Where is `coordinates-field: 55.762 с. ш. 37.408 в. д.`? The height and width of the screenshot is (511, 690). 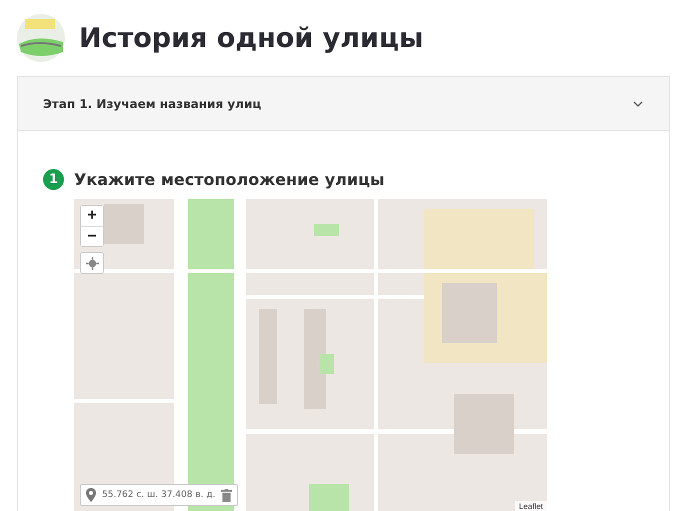
coordinates-field: 55.762 с. ш. 37.408 в. д. is located at coordinates (159, 495).